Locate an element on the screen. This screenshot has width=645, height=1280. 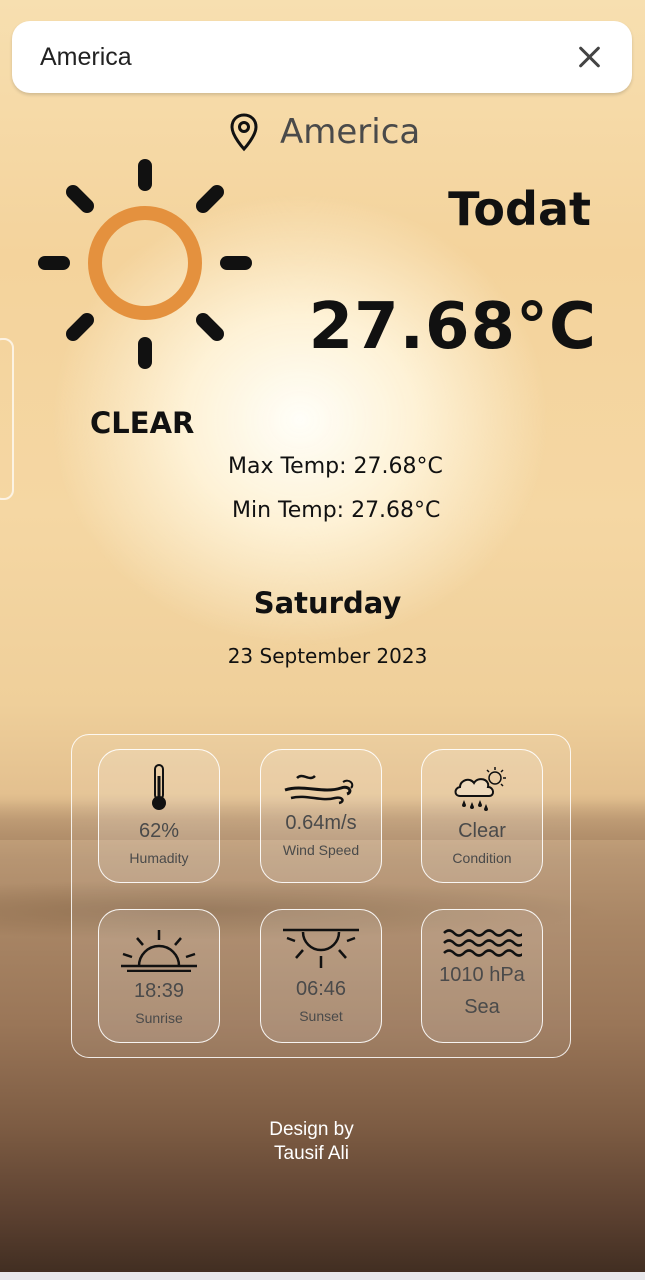
navigation-bar is located at coordinates (322, 1276).